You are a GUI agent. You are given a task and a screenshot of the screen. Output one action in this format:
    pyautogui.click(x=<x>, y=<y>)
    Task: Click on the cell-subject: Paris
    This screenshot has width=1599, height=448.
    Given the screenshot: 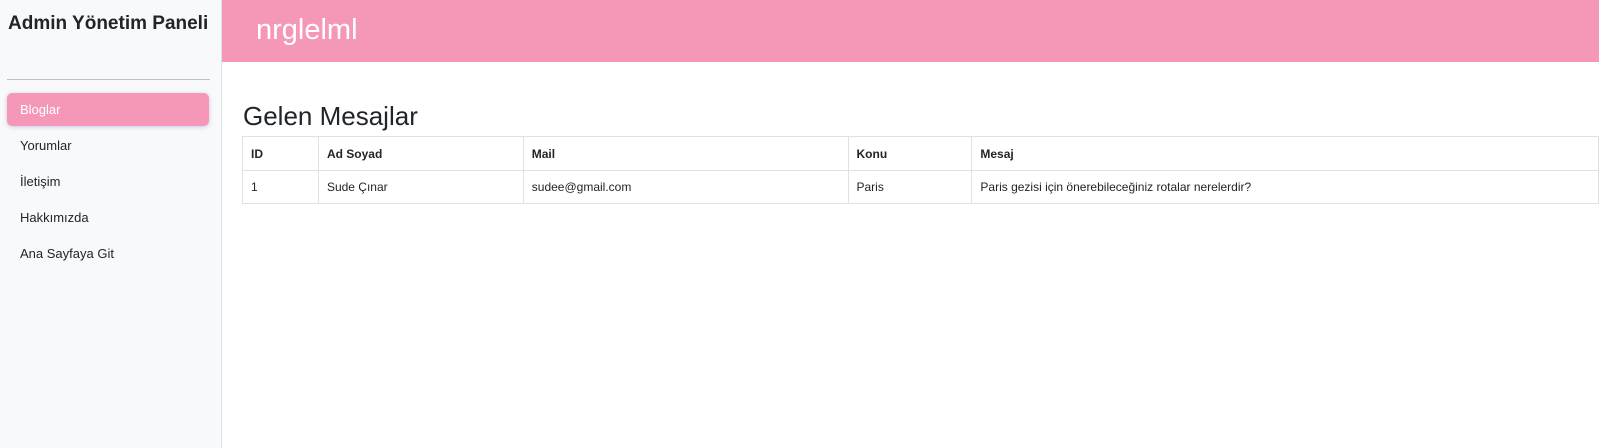 What is the action you would take?
    pyautogui.click(x=910, y=187)
    